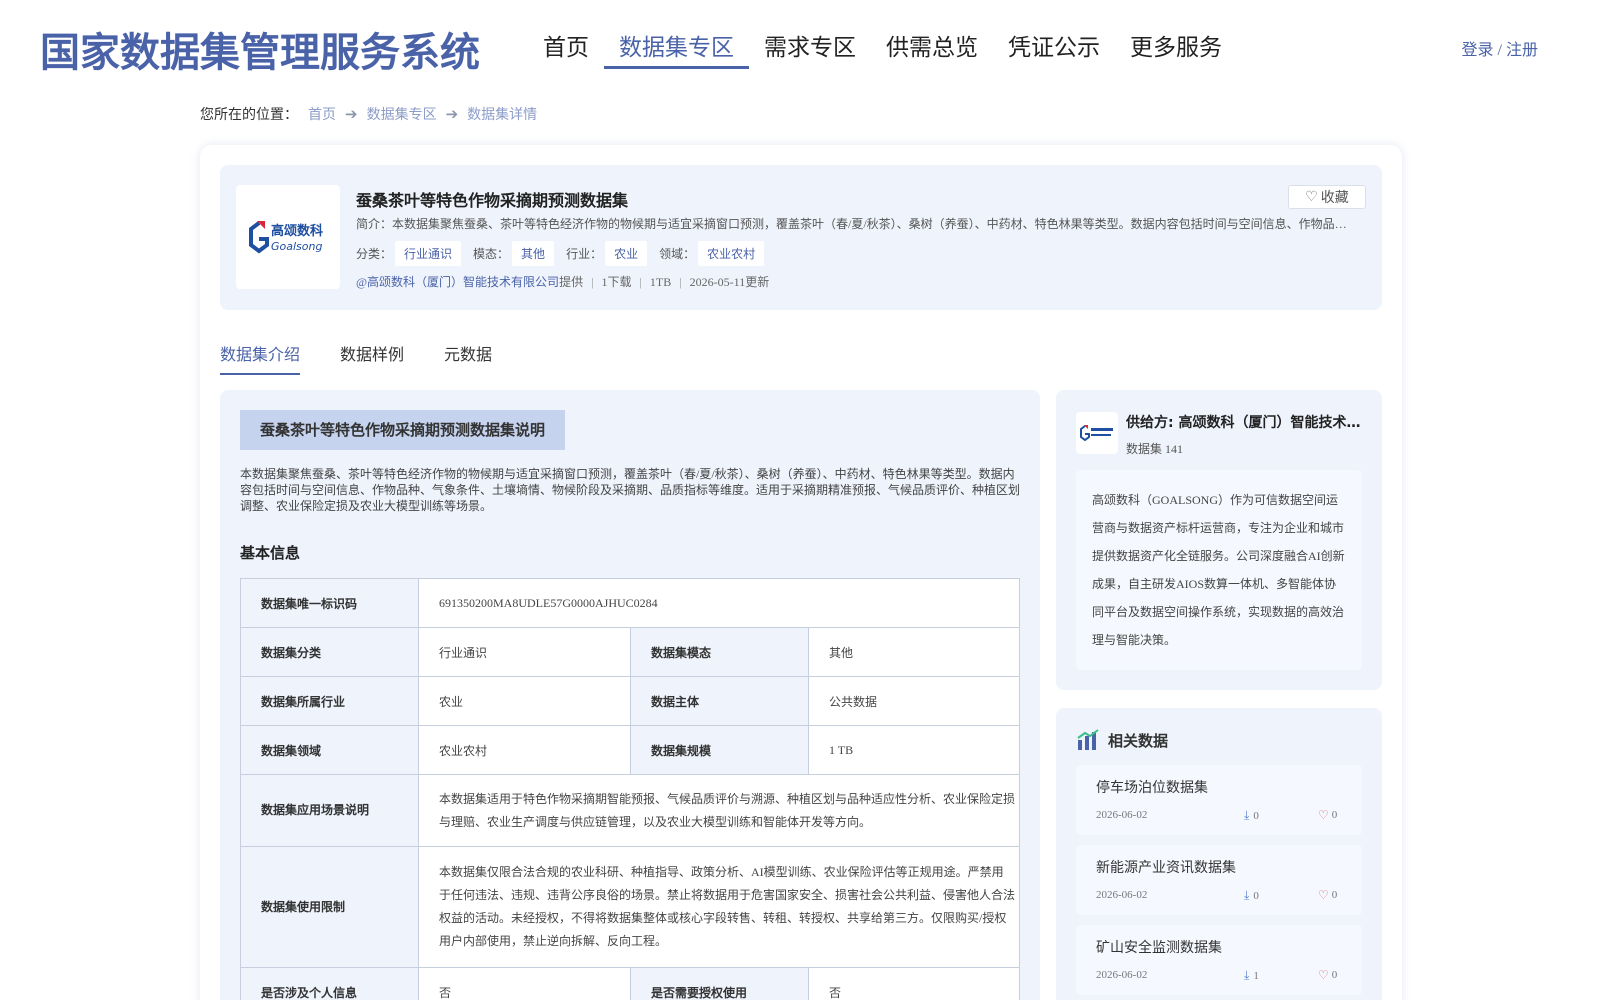 The image size is (1600, 1000). I want to click on site-title: 国家数据集管理服务系统, so click(260, 49).